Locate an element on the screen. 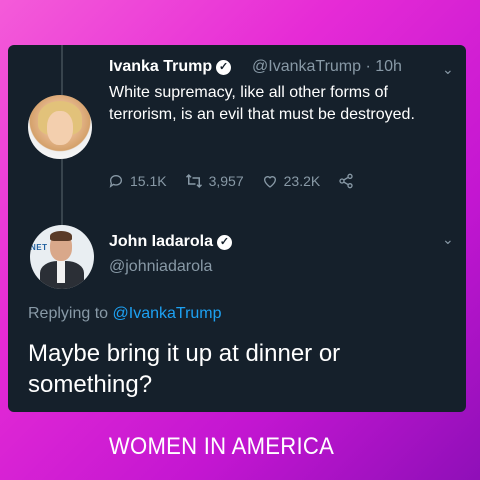 The width and height of the screenshot is (480, 480). replying-mention-link: @IvankaTrump is located at coordinates (167, 313).